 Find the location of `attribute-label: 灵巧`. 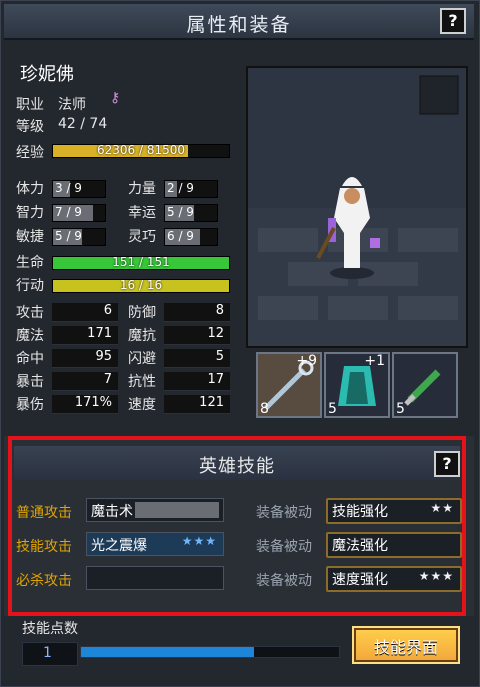

attribute-label: 灵巧 is located at coordinates (142, 237).